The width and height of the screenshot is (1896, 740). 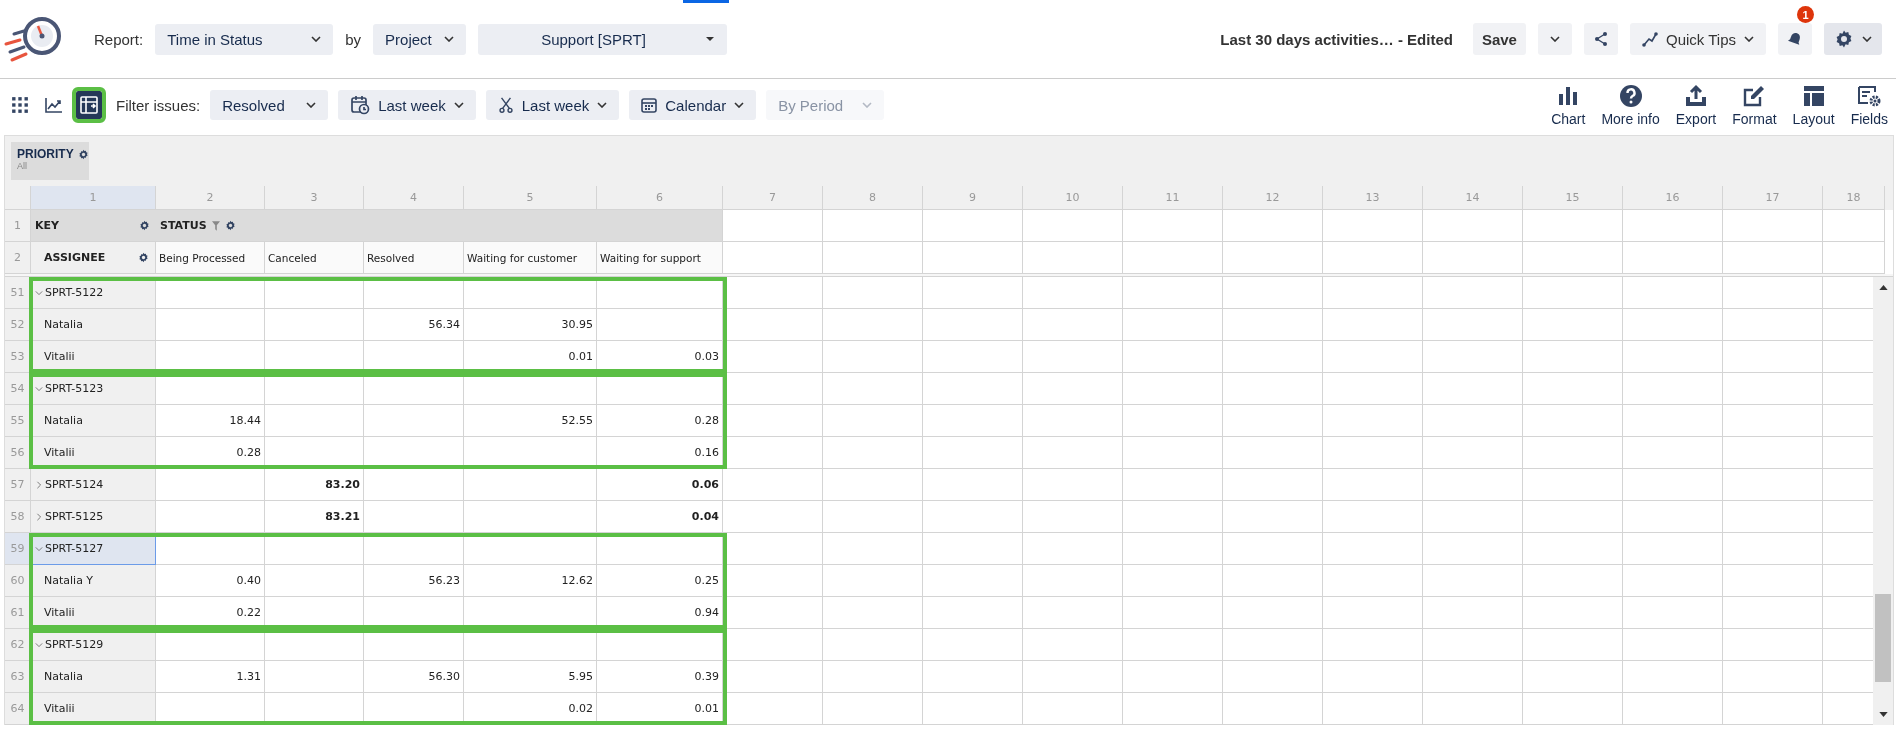 I want to click on table-cell: 52.55, so click(x=530, y=421).